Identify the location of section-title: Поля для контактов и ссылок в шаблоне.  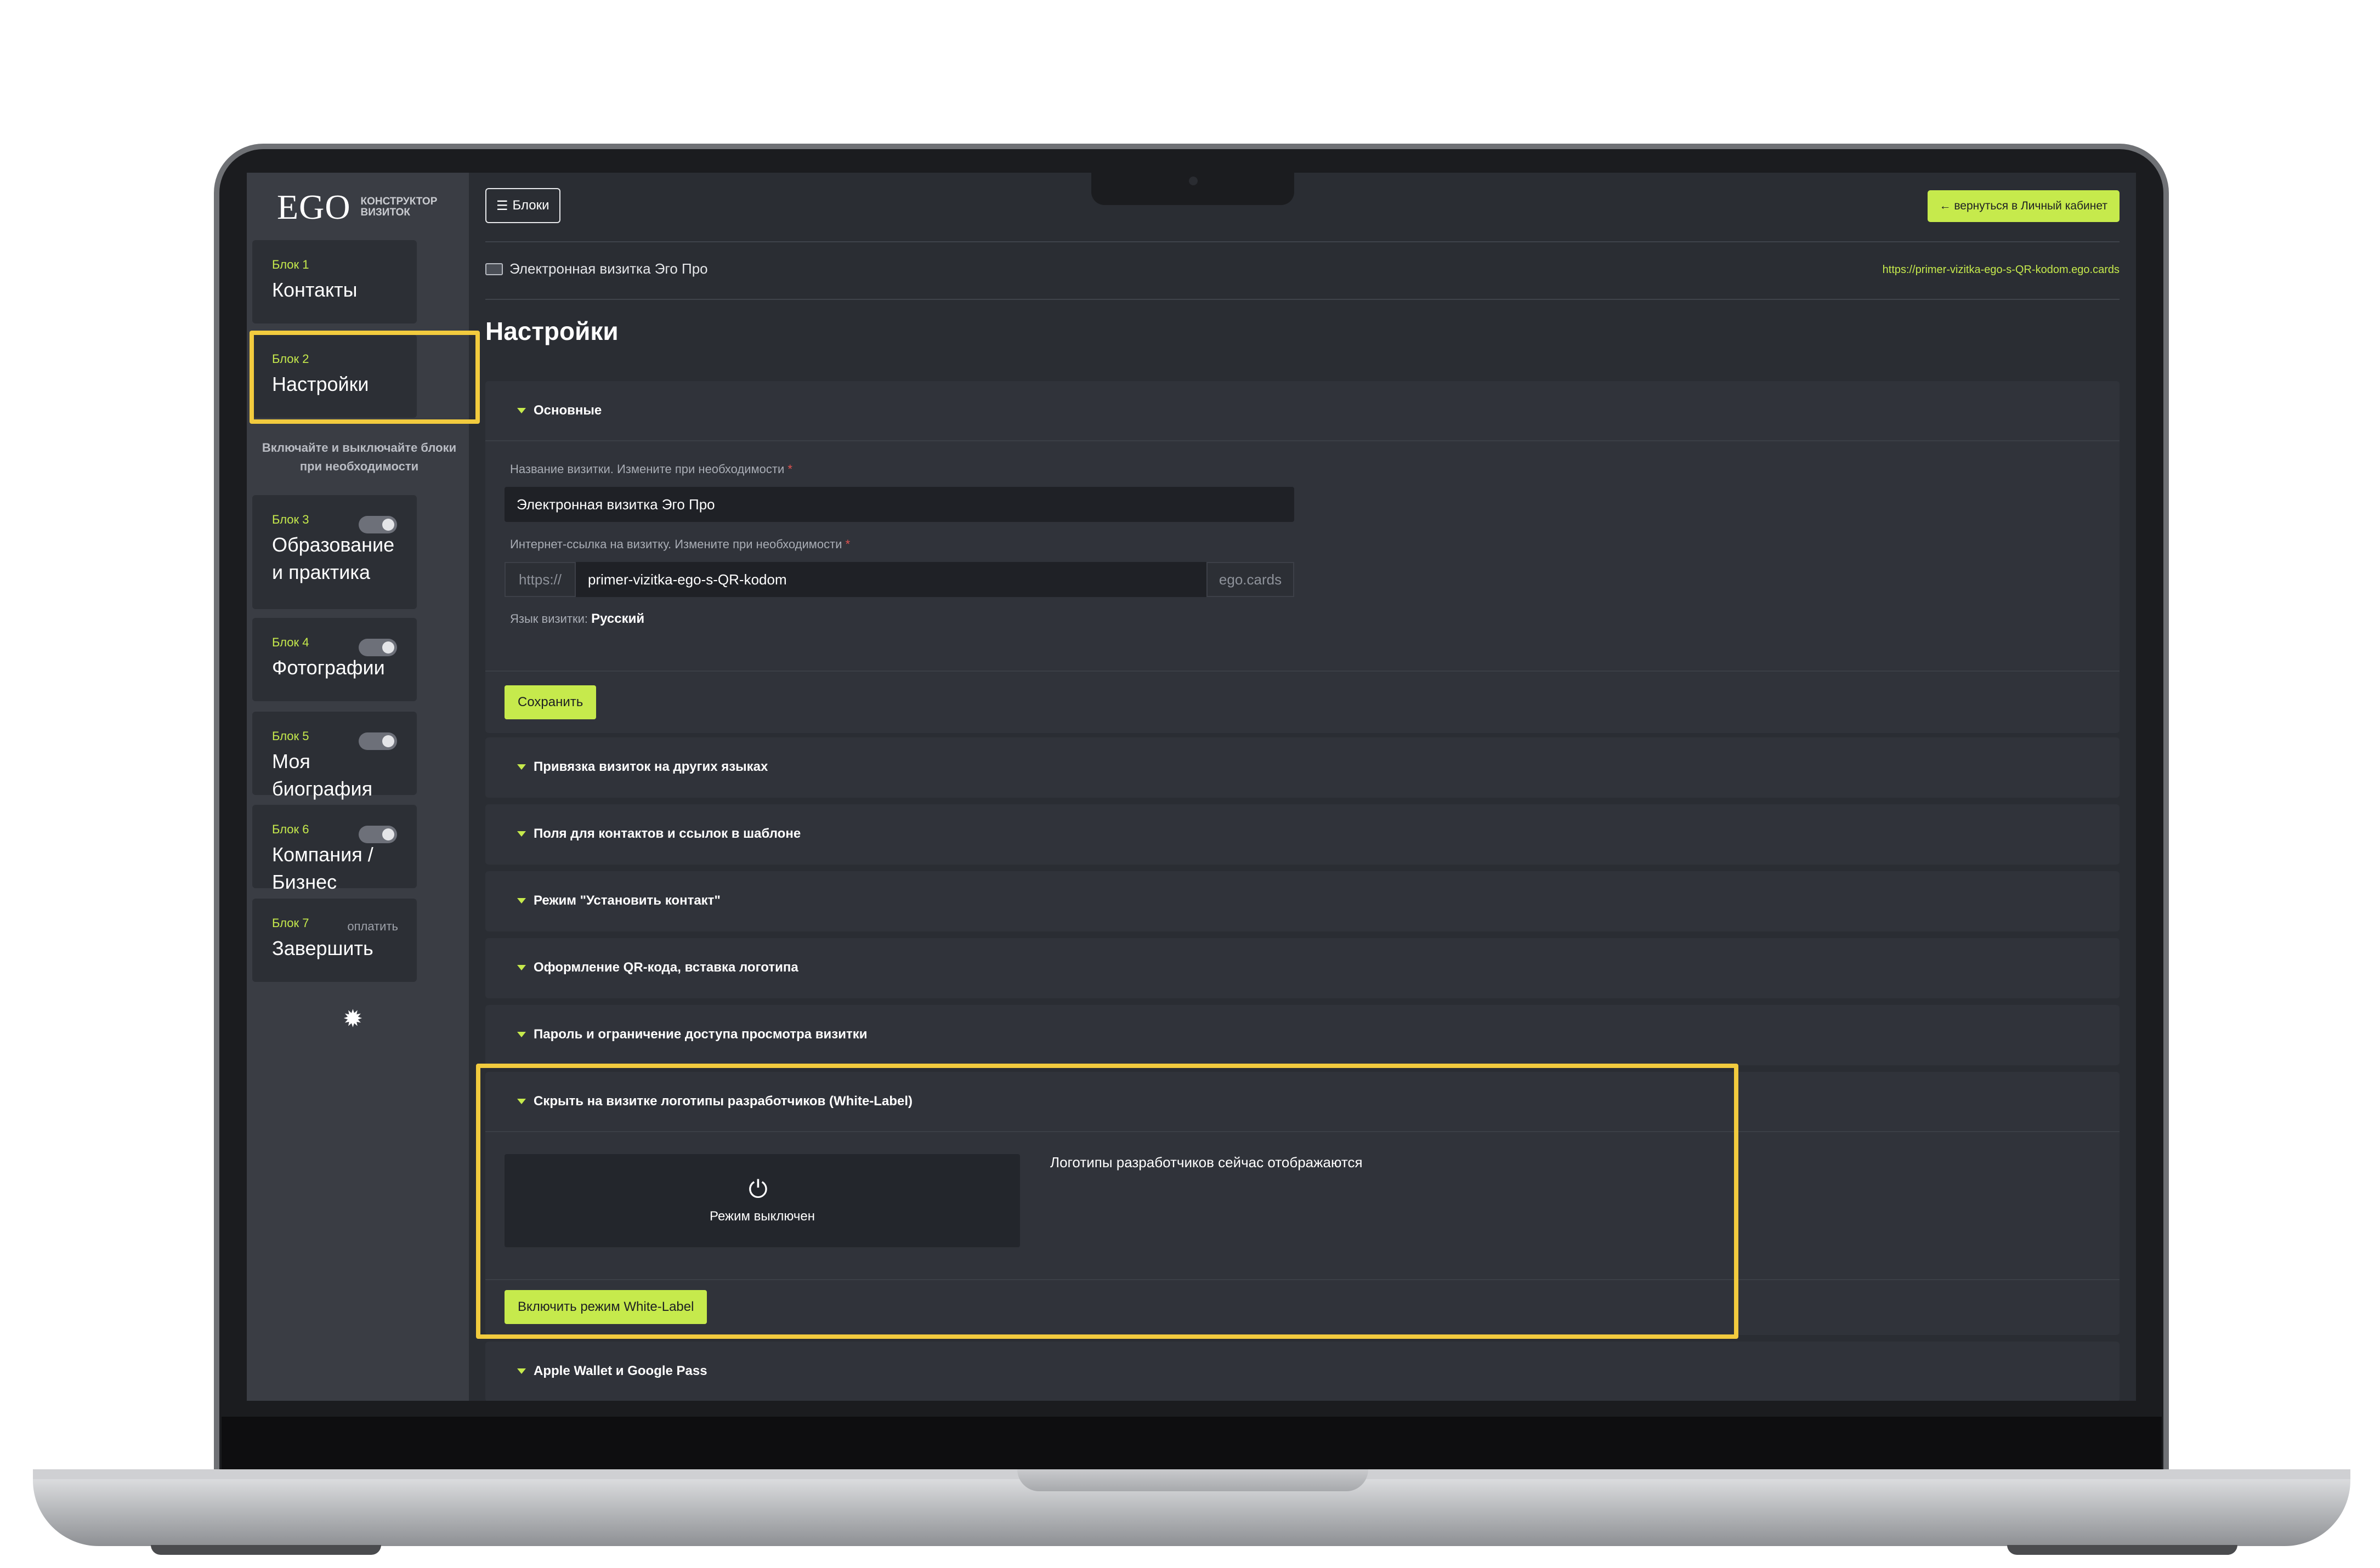
(667, 833).